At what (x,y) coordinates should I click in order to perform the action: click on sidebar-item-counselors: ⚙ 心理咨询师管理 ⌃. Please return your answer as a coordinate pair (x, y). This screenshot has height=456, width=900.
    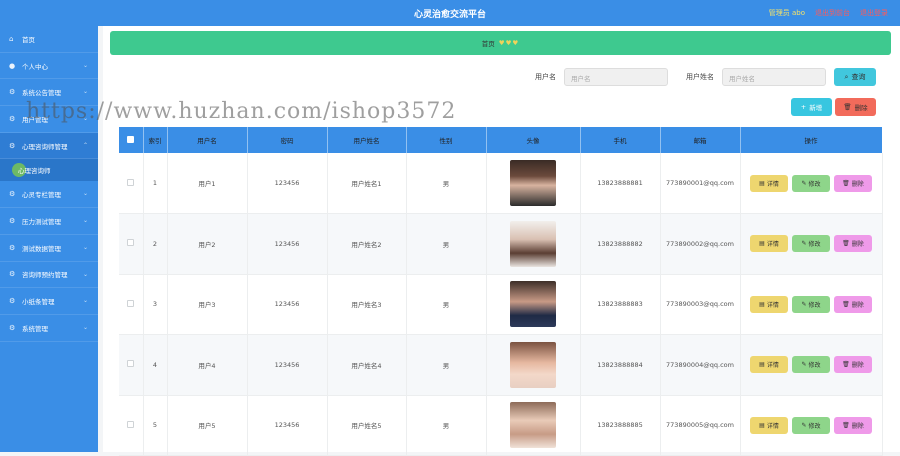
    Looking at the image, I should click on (49, 146).